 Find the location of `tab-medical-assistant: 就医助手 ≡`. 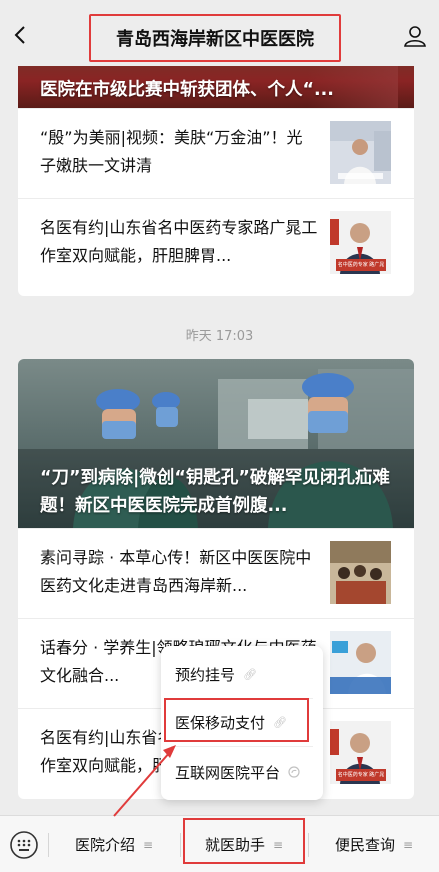

tab-medical-assistant: 就医助手 ≡ is located at coordinates (244, 844).